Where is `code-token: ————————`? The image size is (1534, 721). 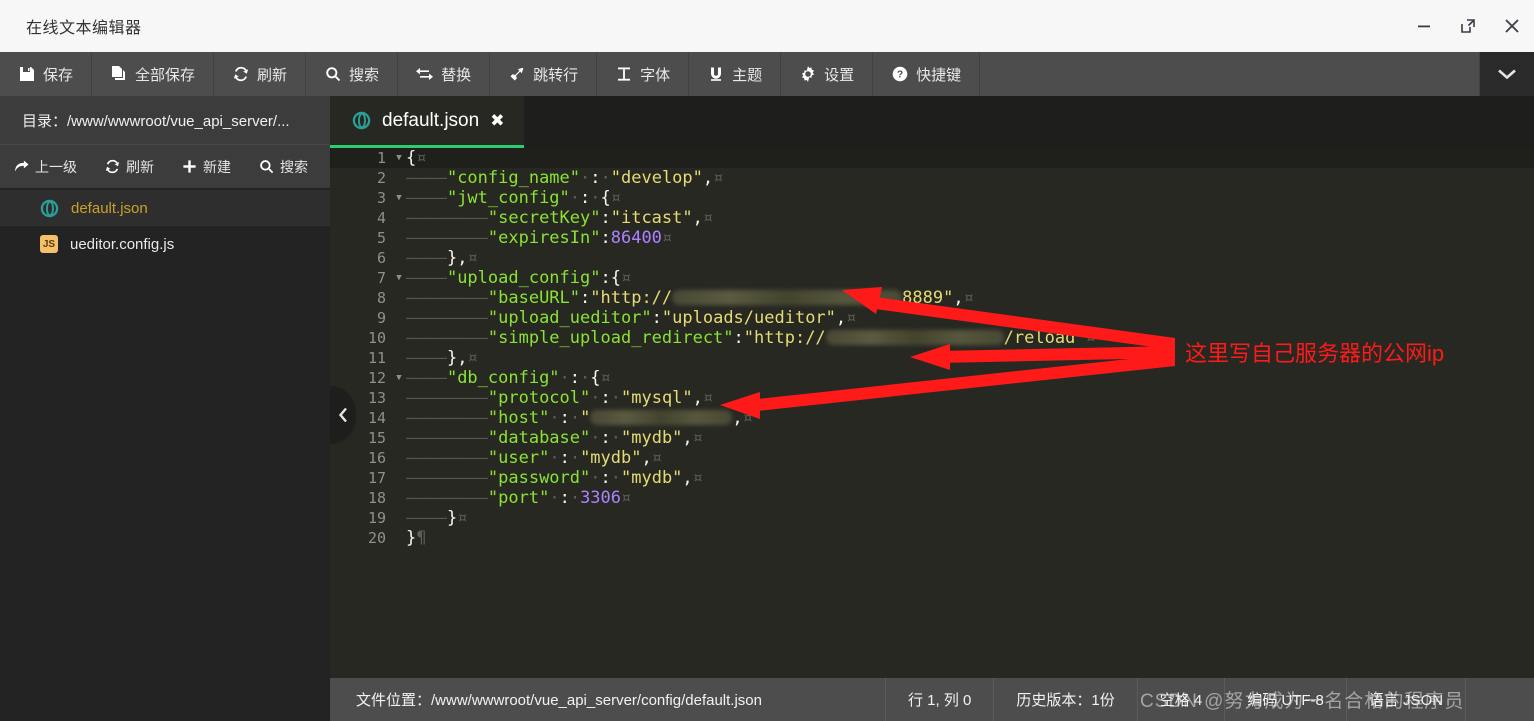
code-token: ———————— is located at coordinates (447, 498).